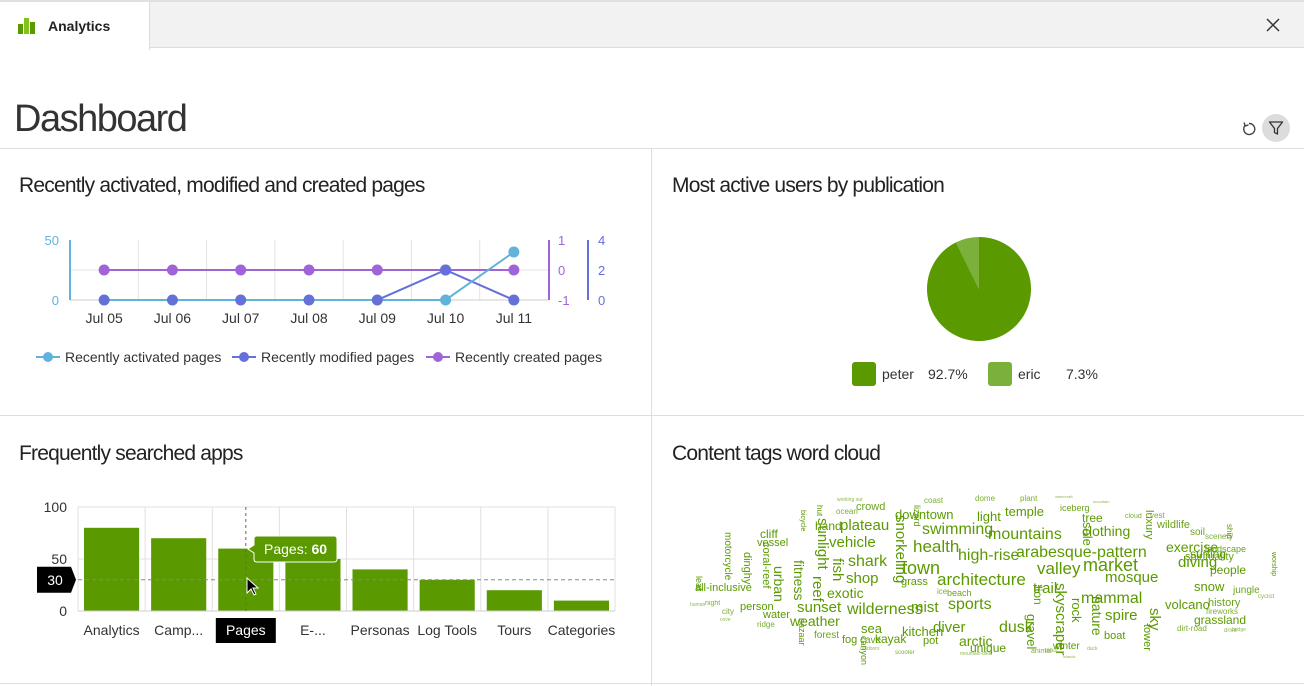 This screenshot has height=686, width=1304. What do you see at coordinates (1246, 591) in the screenshot?
I see `word-cloud-tag: jungle` at bounding box center [1246, 591].